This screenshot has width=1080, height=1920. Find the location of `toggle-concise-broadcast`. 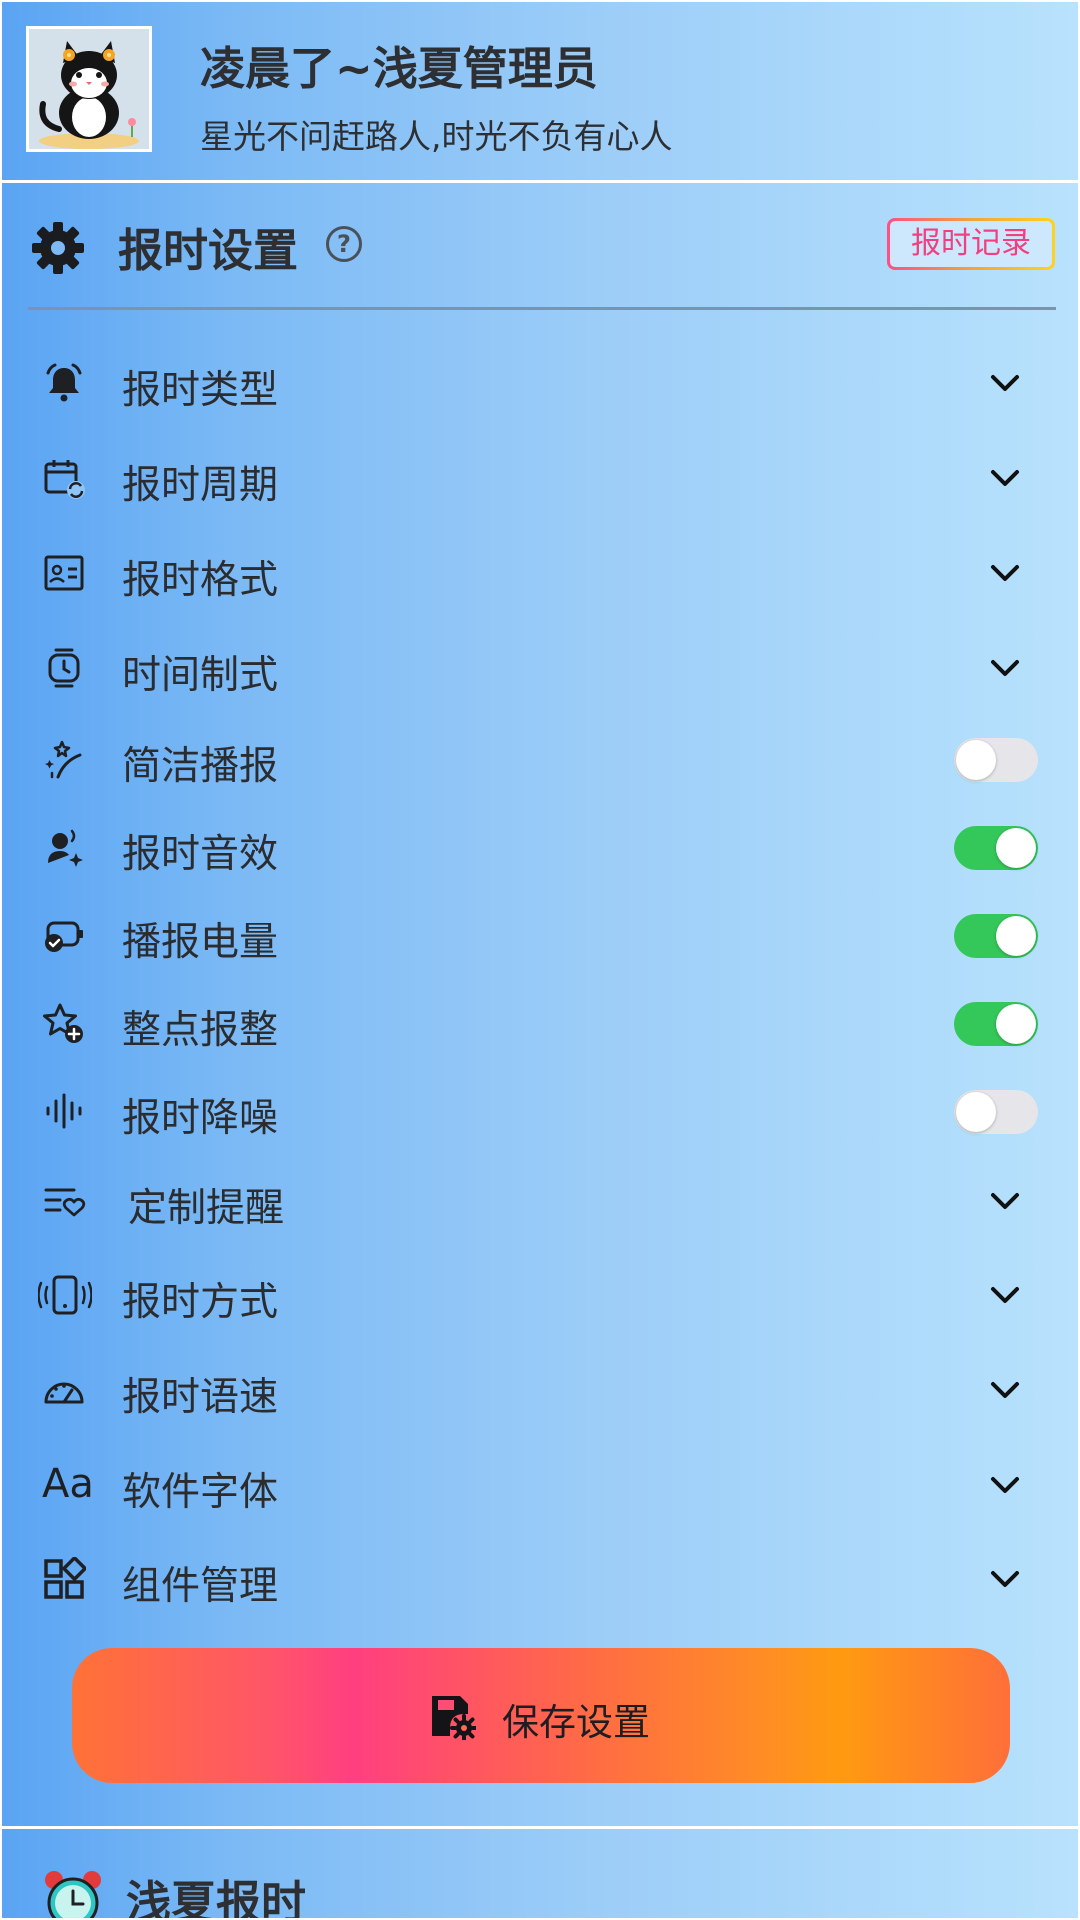

toggle-concise-broadcast is located at coordinates (996, 760).